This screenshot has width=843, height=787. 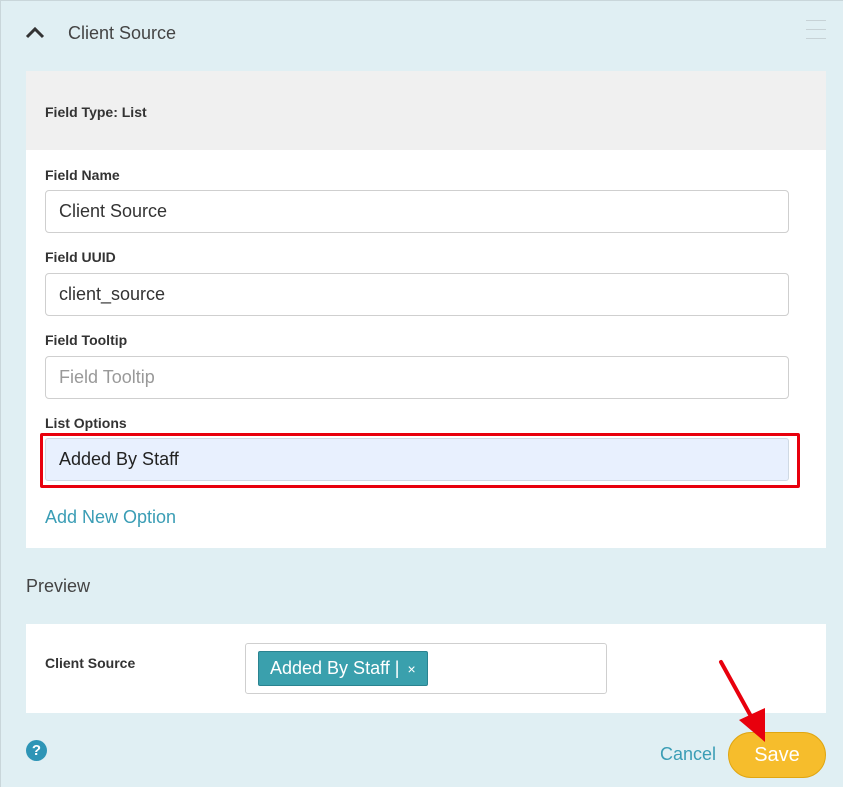 What do you see at coordinates (417, 294) in the screenshot?
I see `field-uuid-input` at bounding box center [417, 294].